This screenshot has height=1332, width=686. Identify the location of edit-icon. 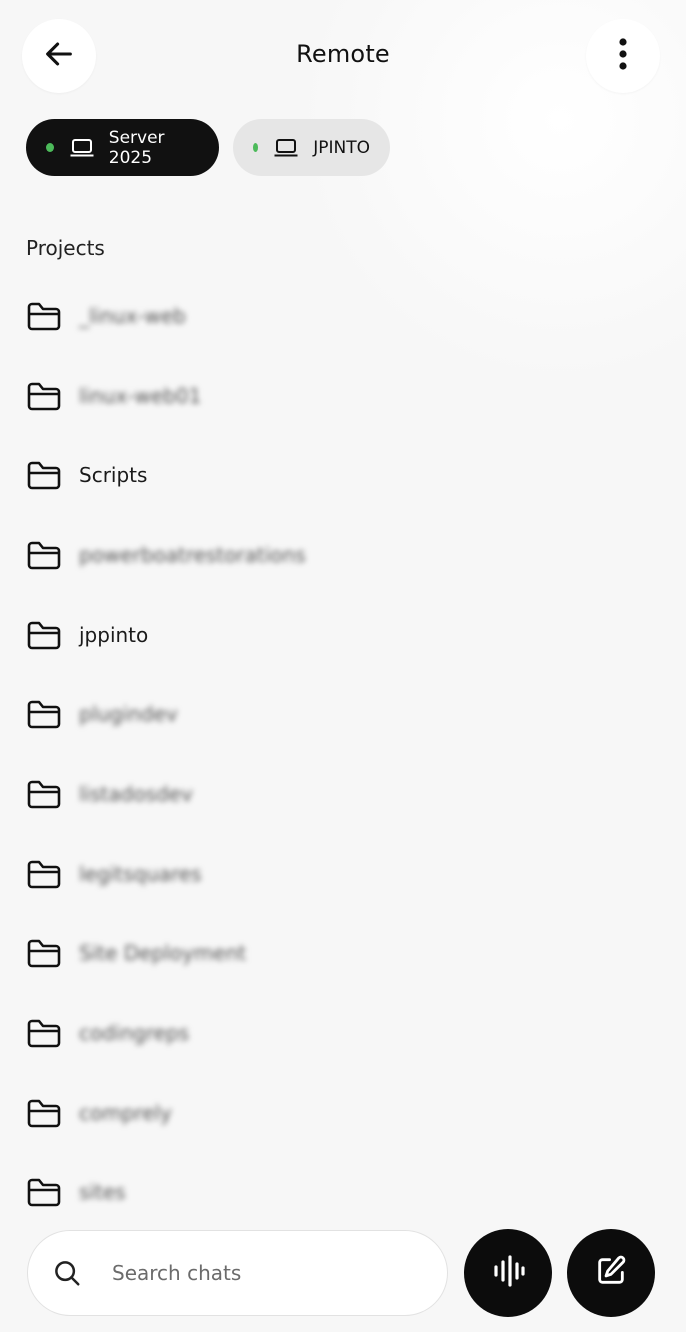
(611, 1273).